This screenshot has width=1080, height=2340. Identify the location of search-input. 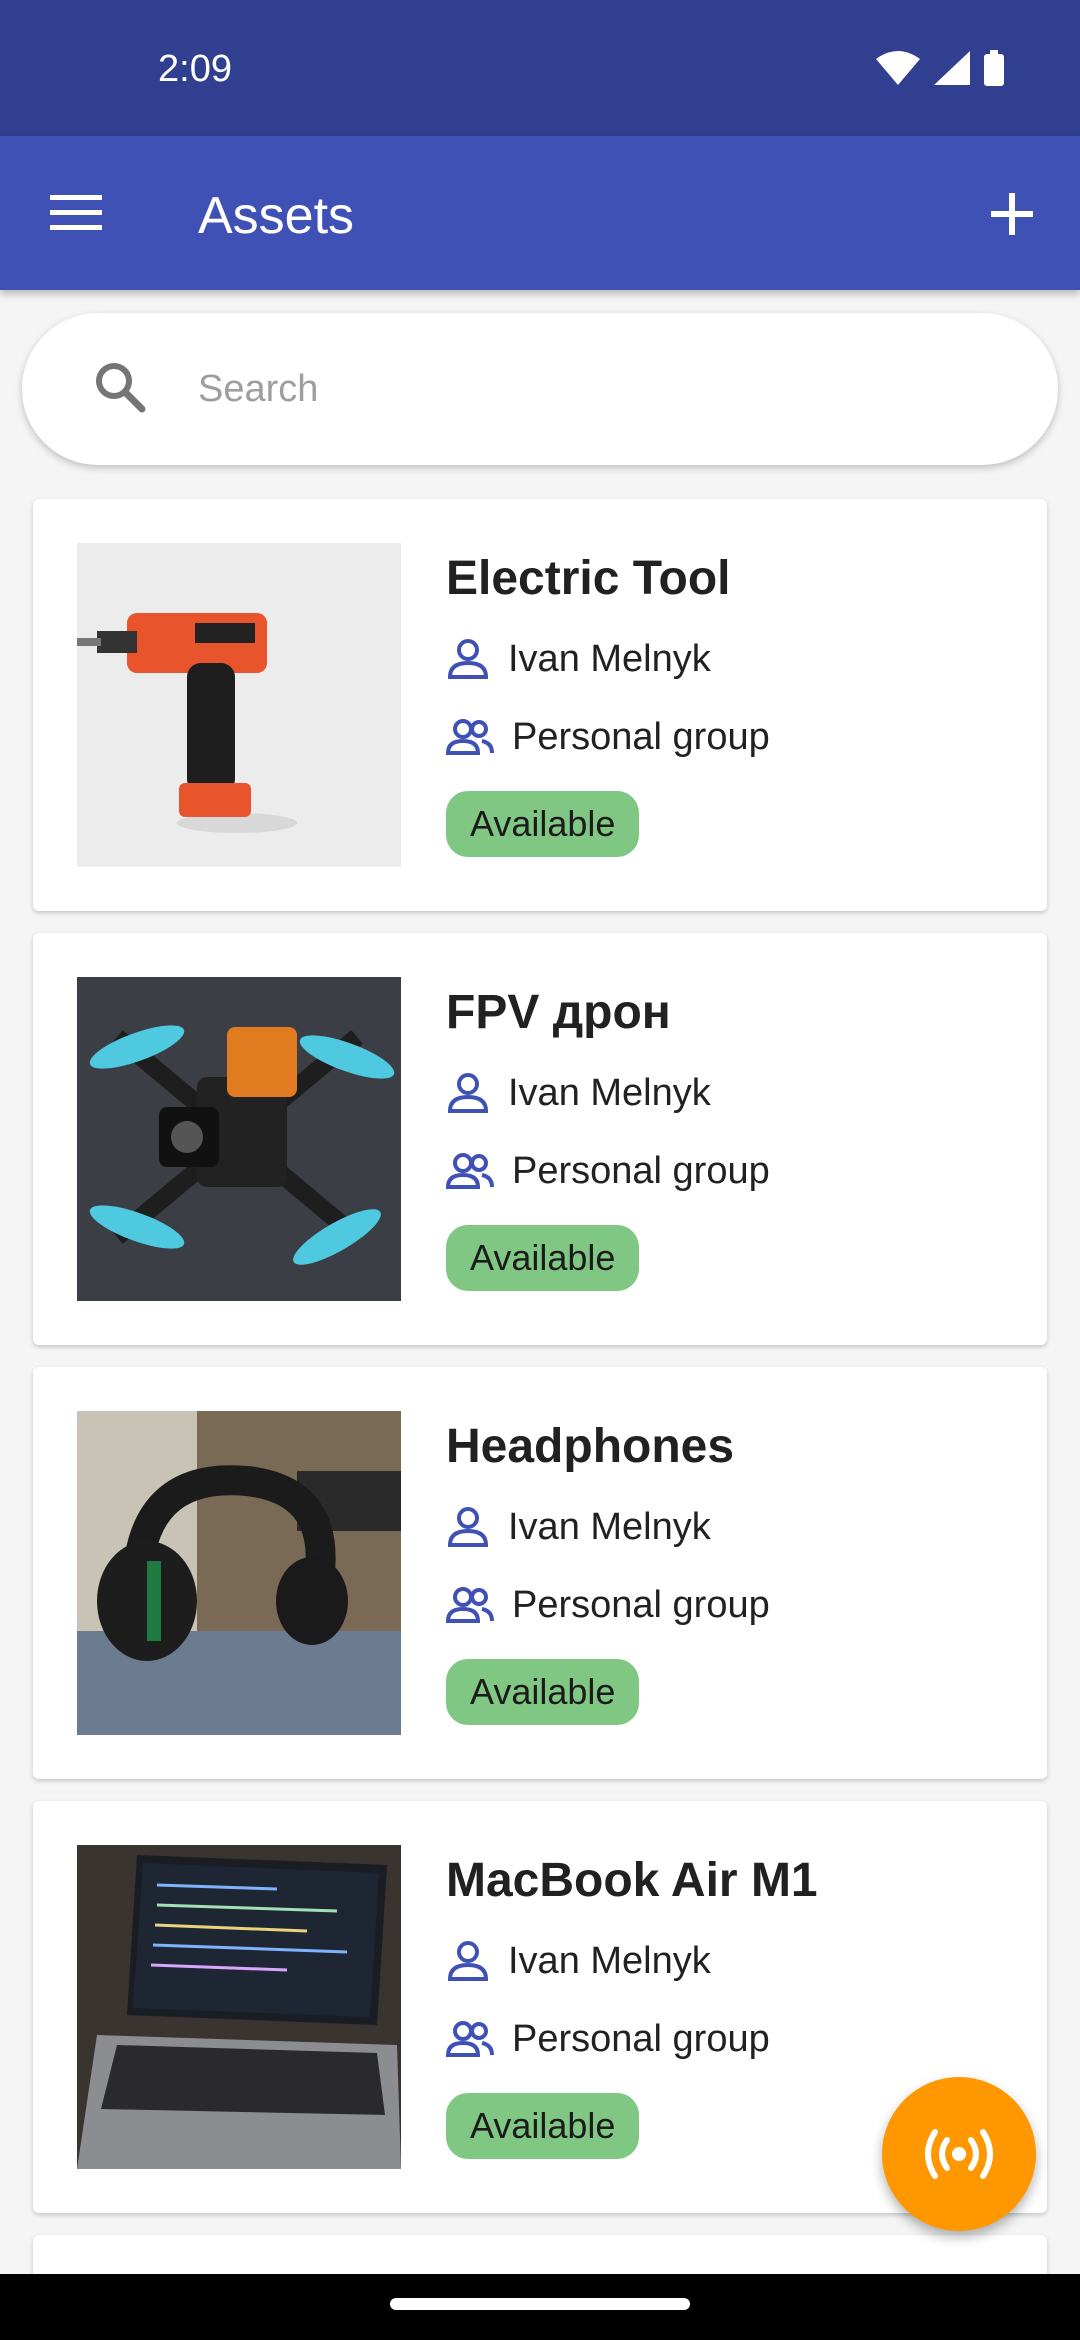
(598, 389).